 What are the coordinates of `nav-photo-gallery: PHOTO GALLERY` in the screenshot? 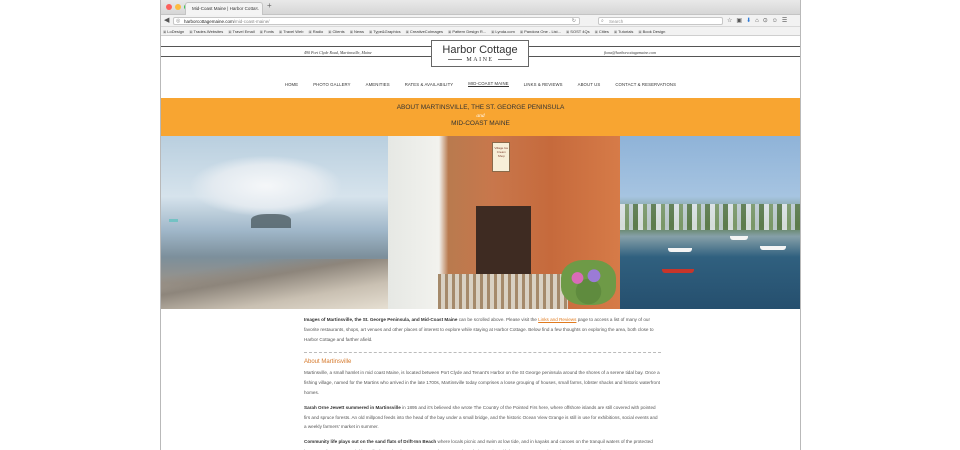 It's located at (331, 84).